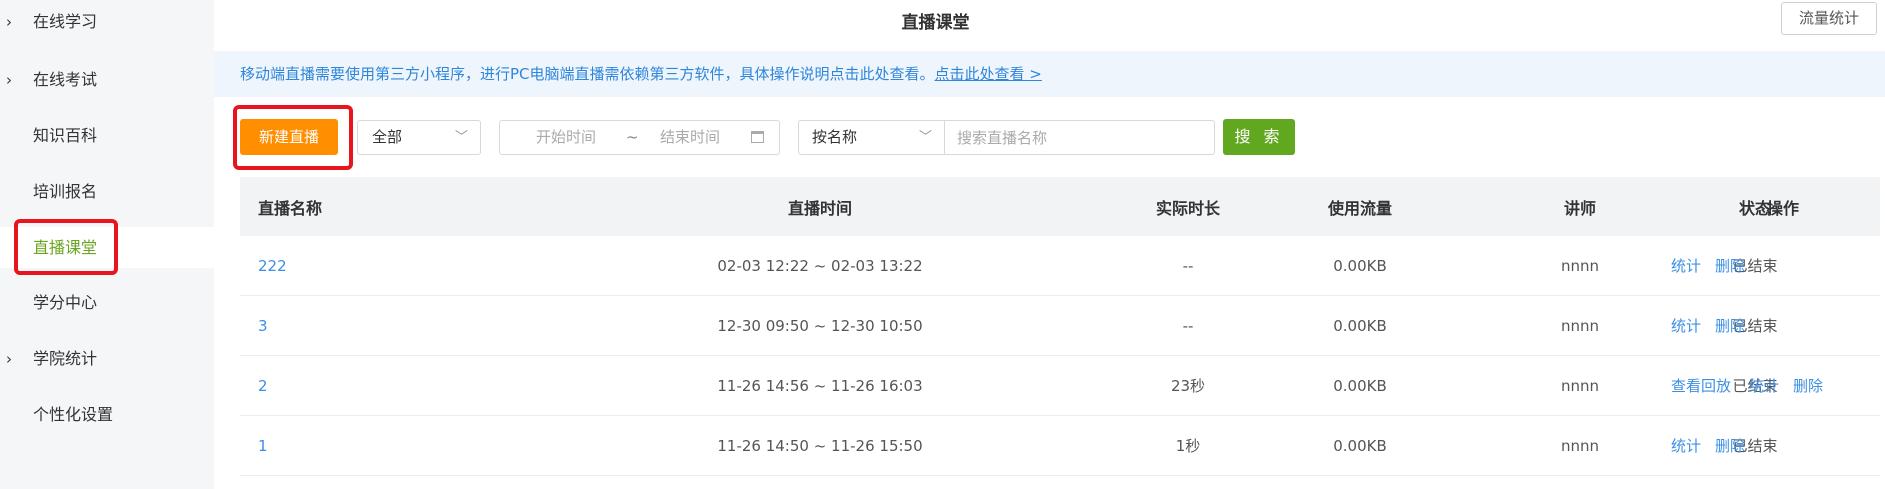 This screenshot has height=489, width=1885. Describe the element at coordinates (757, 137) in the screenshot. I see `calendar-icon` at that location.